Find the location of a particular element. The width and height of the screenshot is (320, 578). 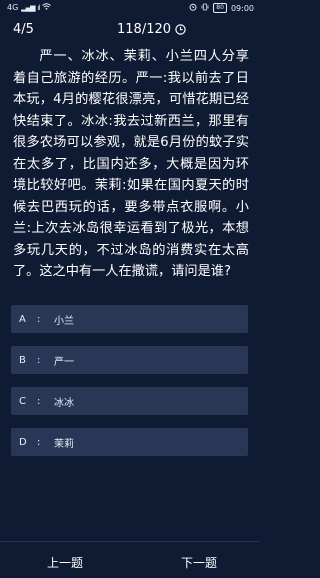

wifi-icon is located at coordinates (47, 7).